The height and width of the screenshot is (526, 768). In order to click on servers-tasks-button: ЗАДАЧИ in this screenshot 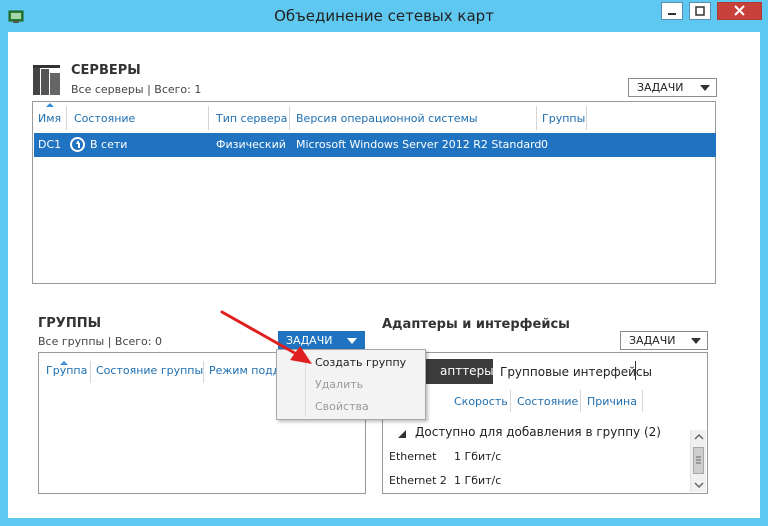, I will do `click(672, 87)`.